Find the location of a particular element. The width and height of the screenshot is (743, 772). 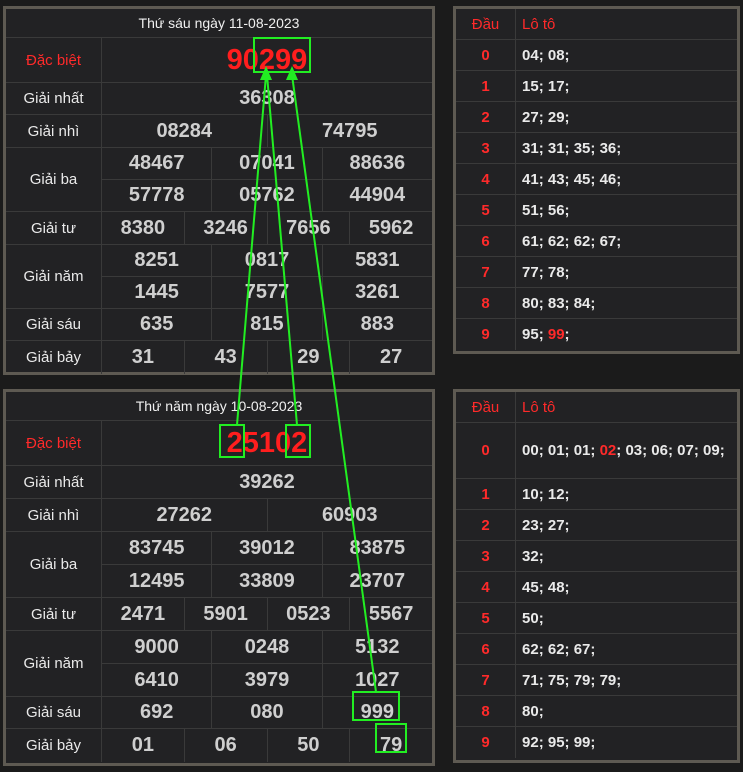

prize-number: 0817 is located at coordinates (266, 260).